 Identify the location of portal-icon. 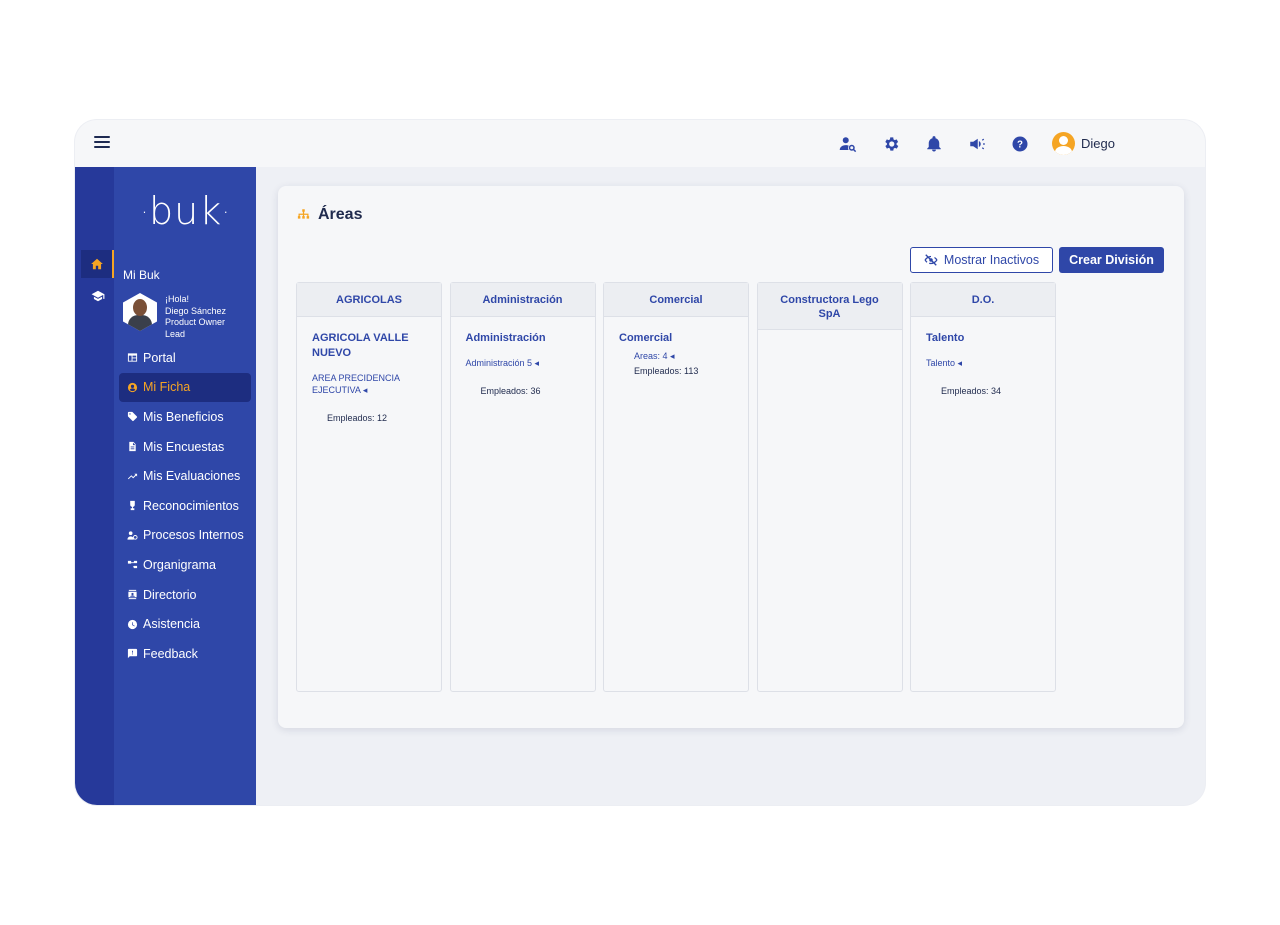
(132, 357).